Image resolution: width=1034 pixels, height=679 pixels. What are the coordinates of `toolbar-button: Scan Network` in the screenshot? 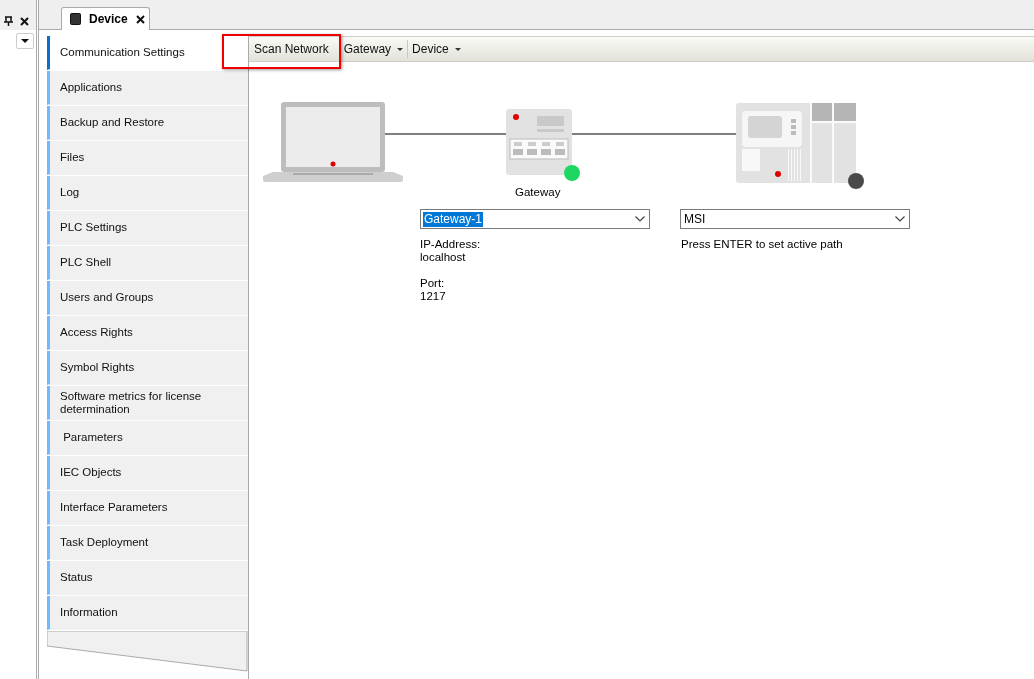 It's located at (294, 49).